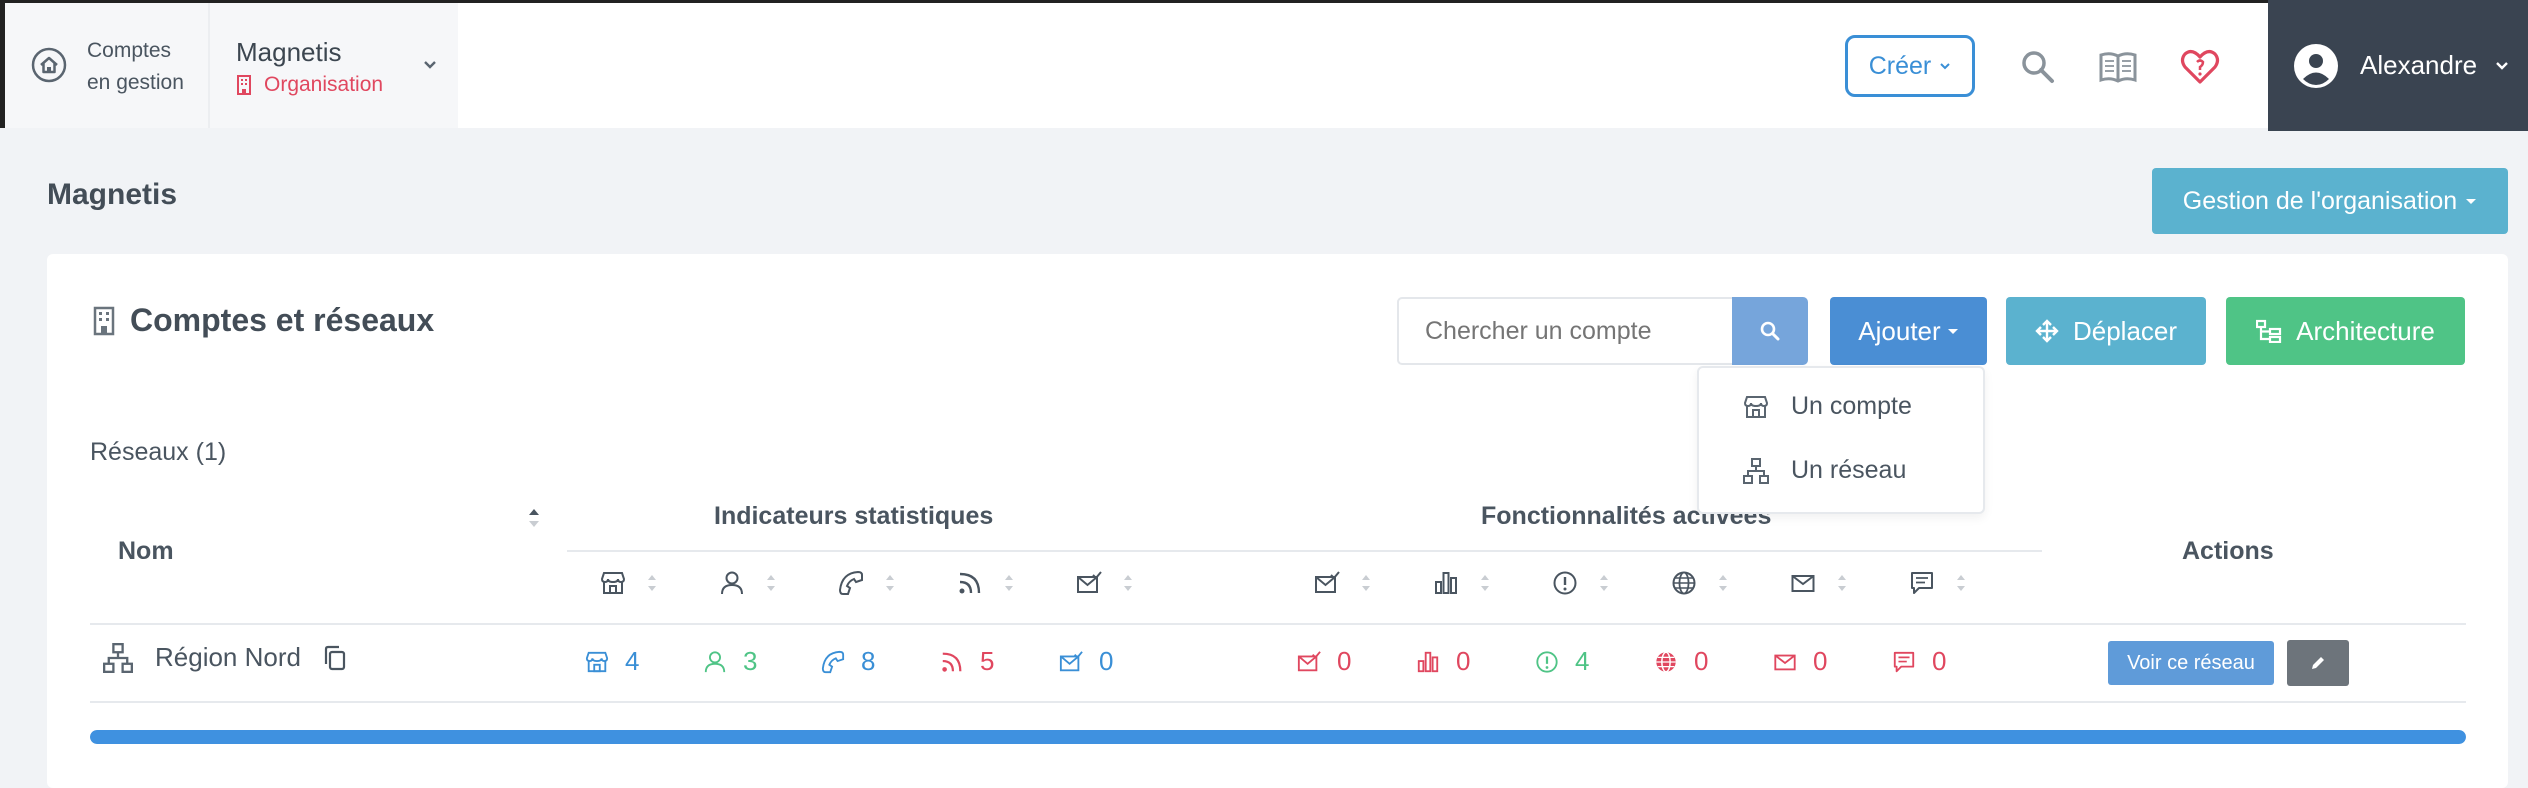  What do you see at coordinates (107, 65) in the screenshot?
I see `home-accounts-link: Comptes en gestion` at bounding box center [107, 65].